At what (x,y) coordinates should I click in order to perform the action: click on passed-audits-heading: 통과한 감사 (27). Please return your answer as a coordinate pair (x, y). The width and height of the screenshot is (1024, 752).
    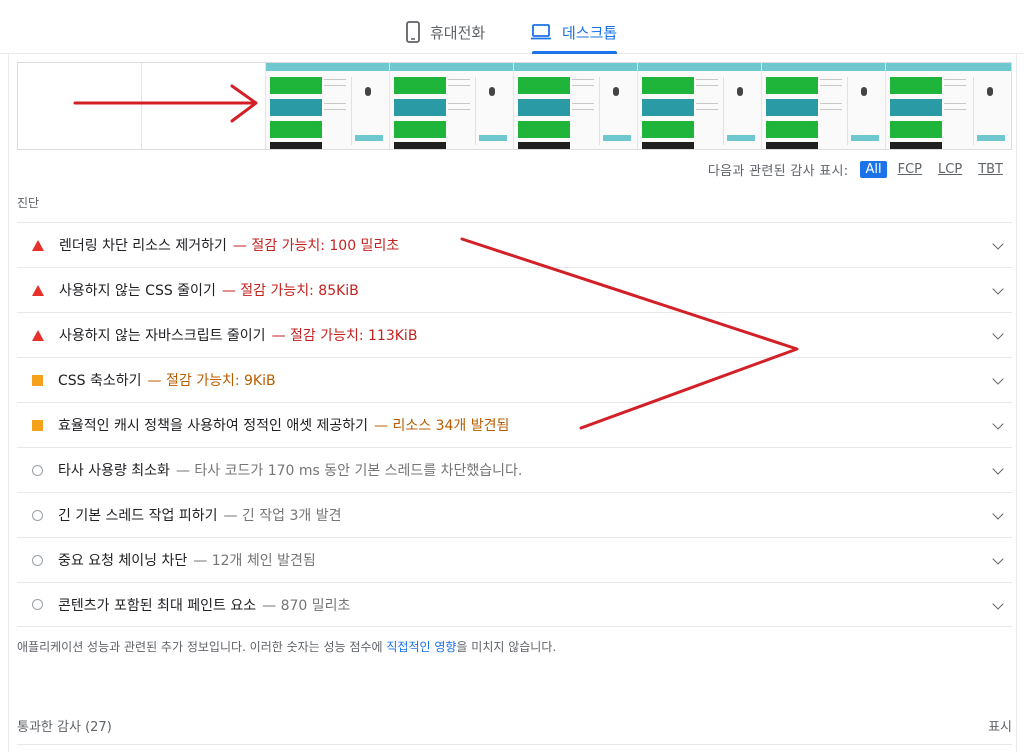
    Looking at the image, I should click on (64, 725).